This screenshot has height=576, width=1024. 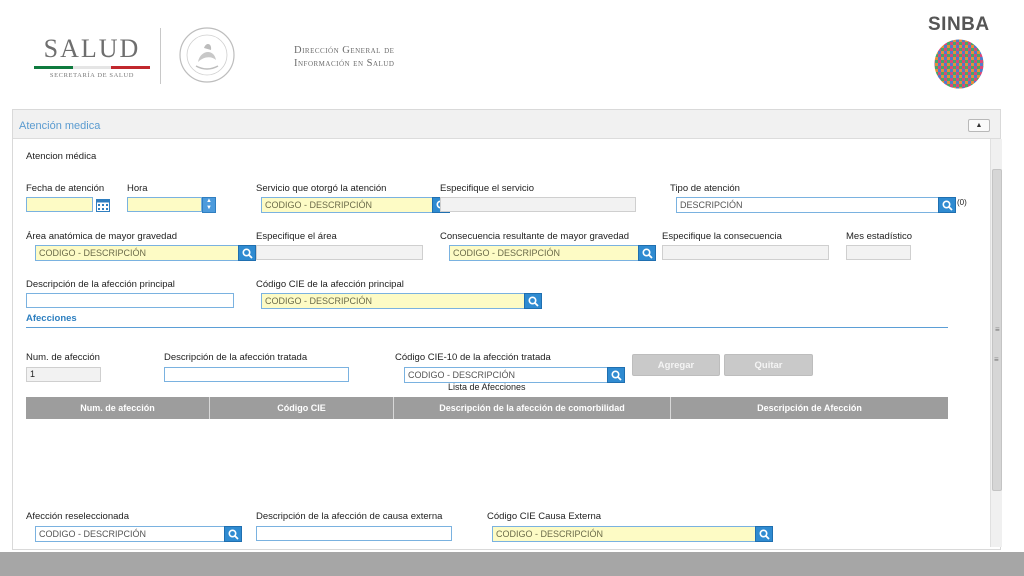 I want to click on servicio-label: Servicio que otorgó la atención, so click(x=321, y=188).